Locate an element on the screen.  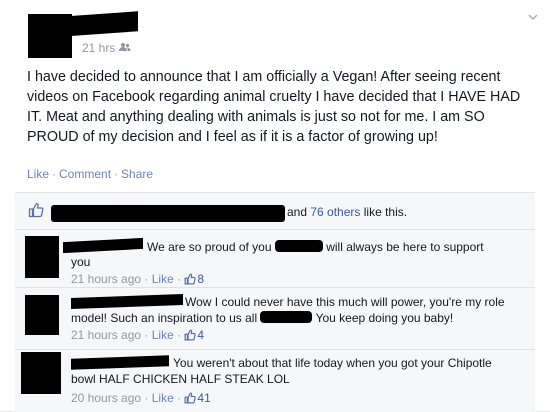
redacted-liker-names is located at coordinates (168, 213).